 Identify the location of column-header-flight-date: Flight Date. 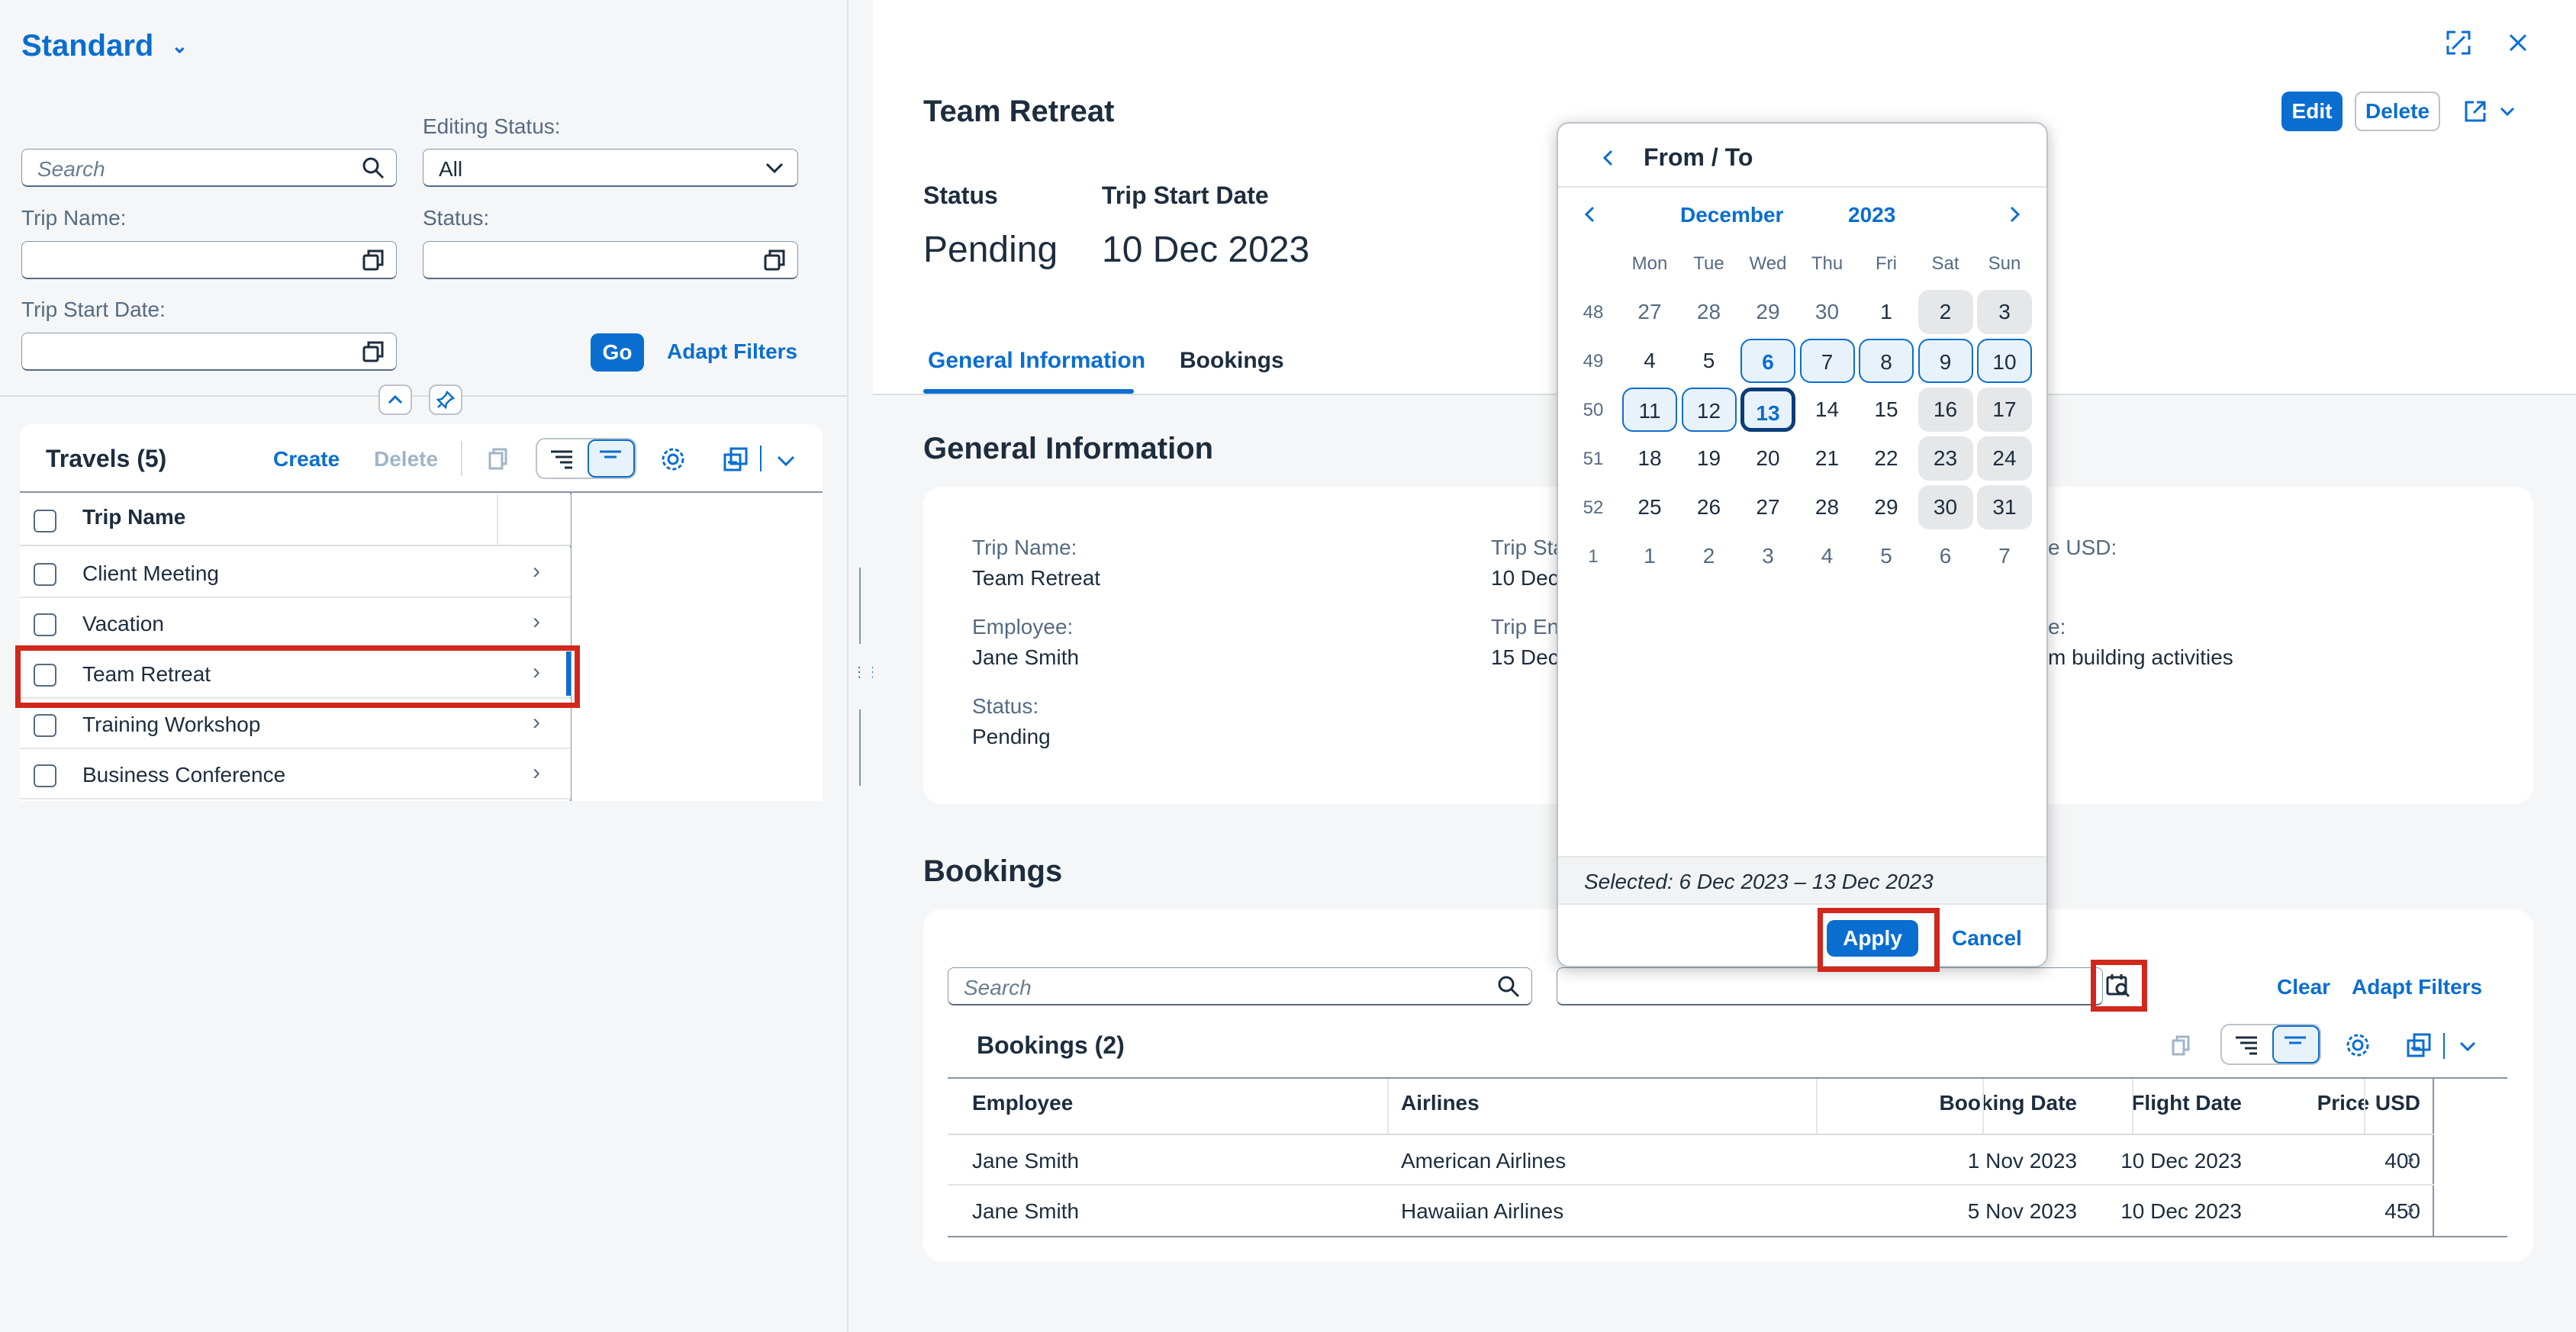
(2160, 1103).